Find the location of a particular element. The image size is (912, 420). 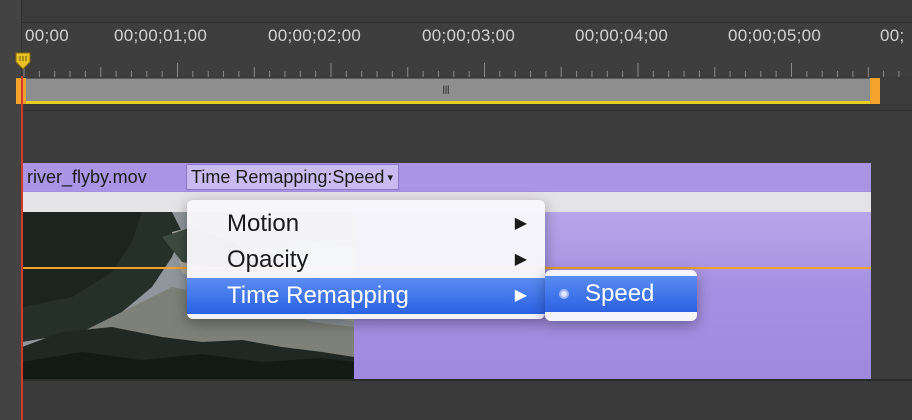

menu-item-label: Opacity is located at coordinates (268, 259).